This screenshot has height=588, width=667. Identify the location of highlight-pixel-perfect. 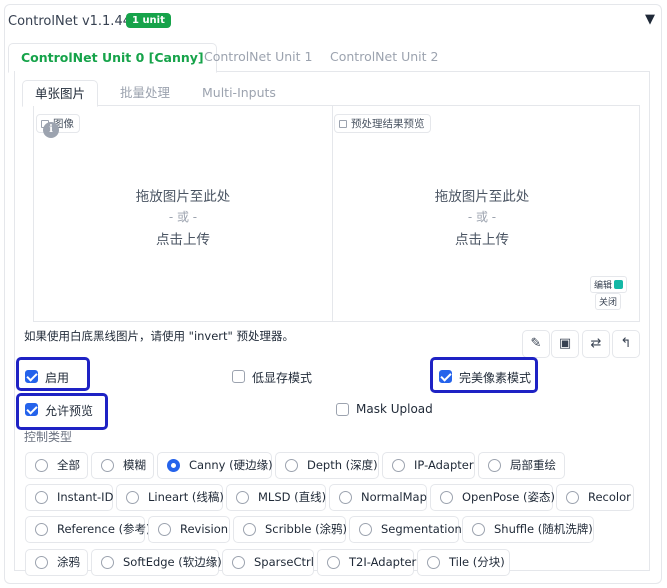
(484, 375).